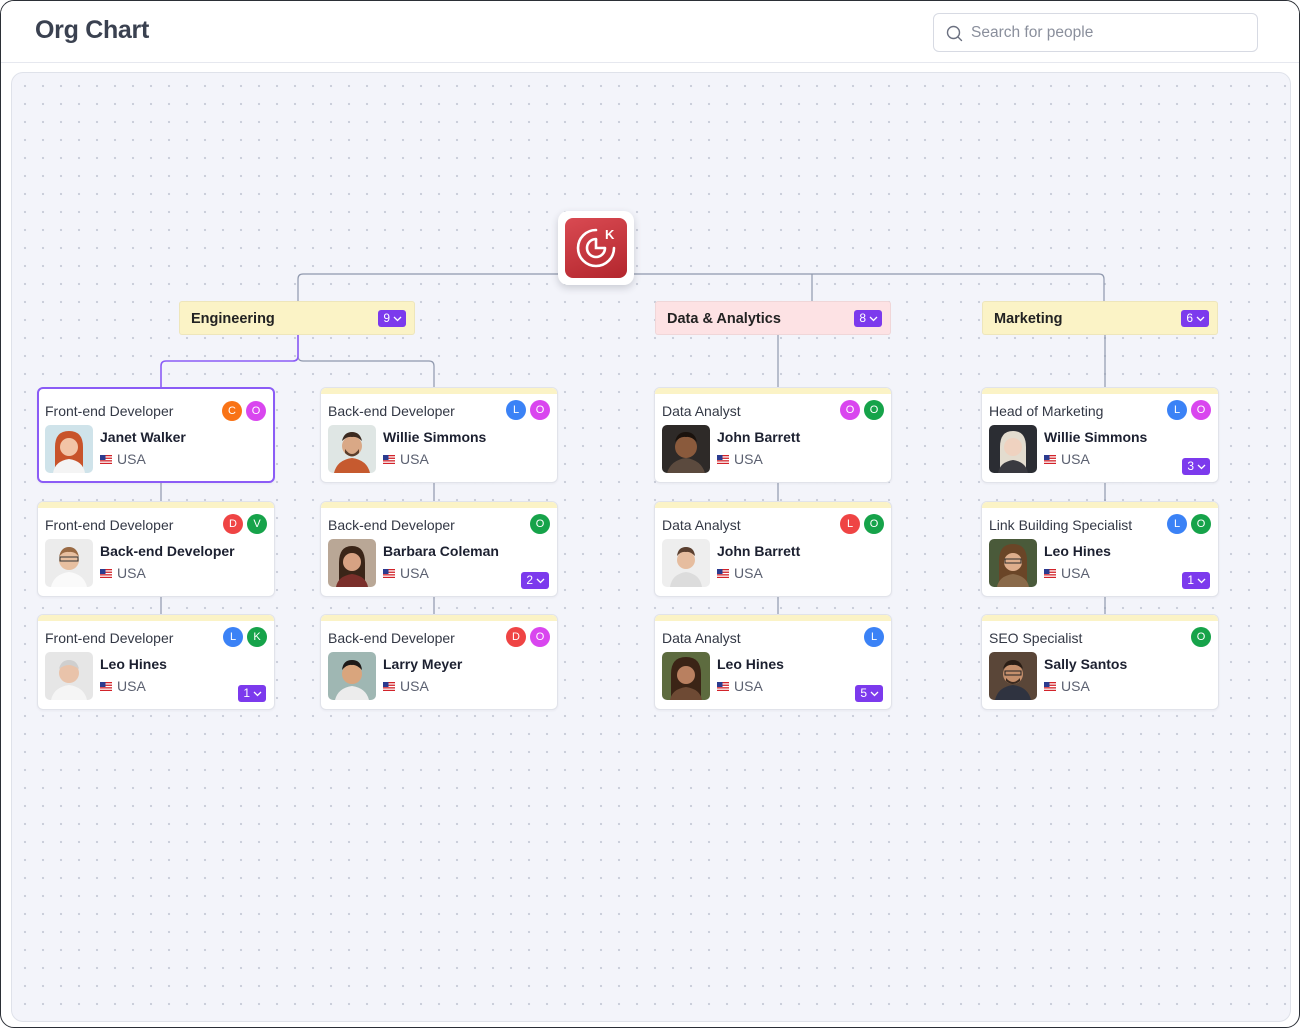 This screenshot has width=1300, height=1028. I want to click on search-box, so click(1095, 32).